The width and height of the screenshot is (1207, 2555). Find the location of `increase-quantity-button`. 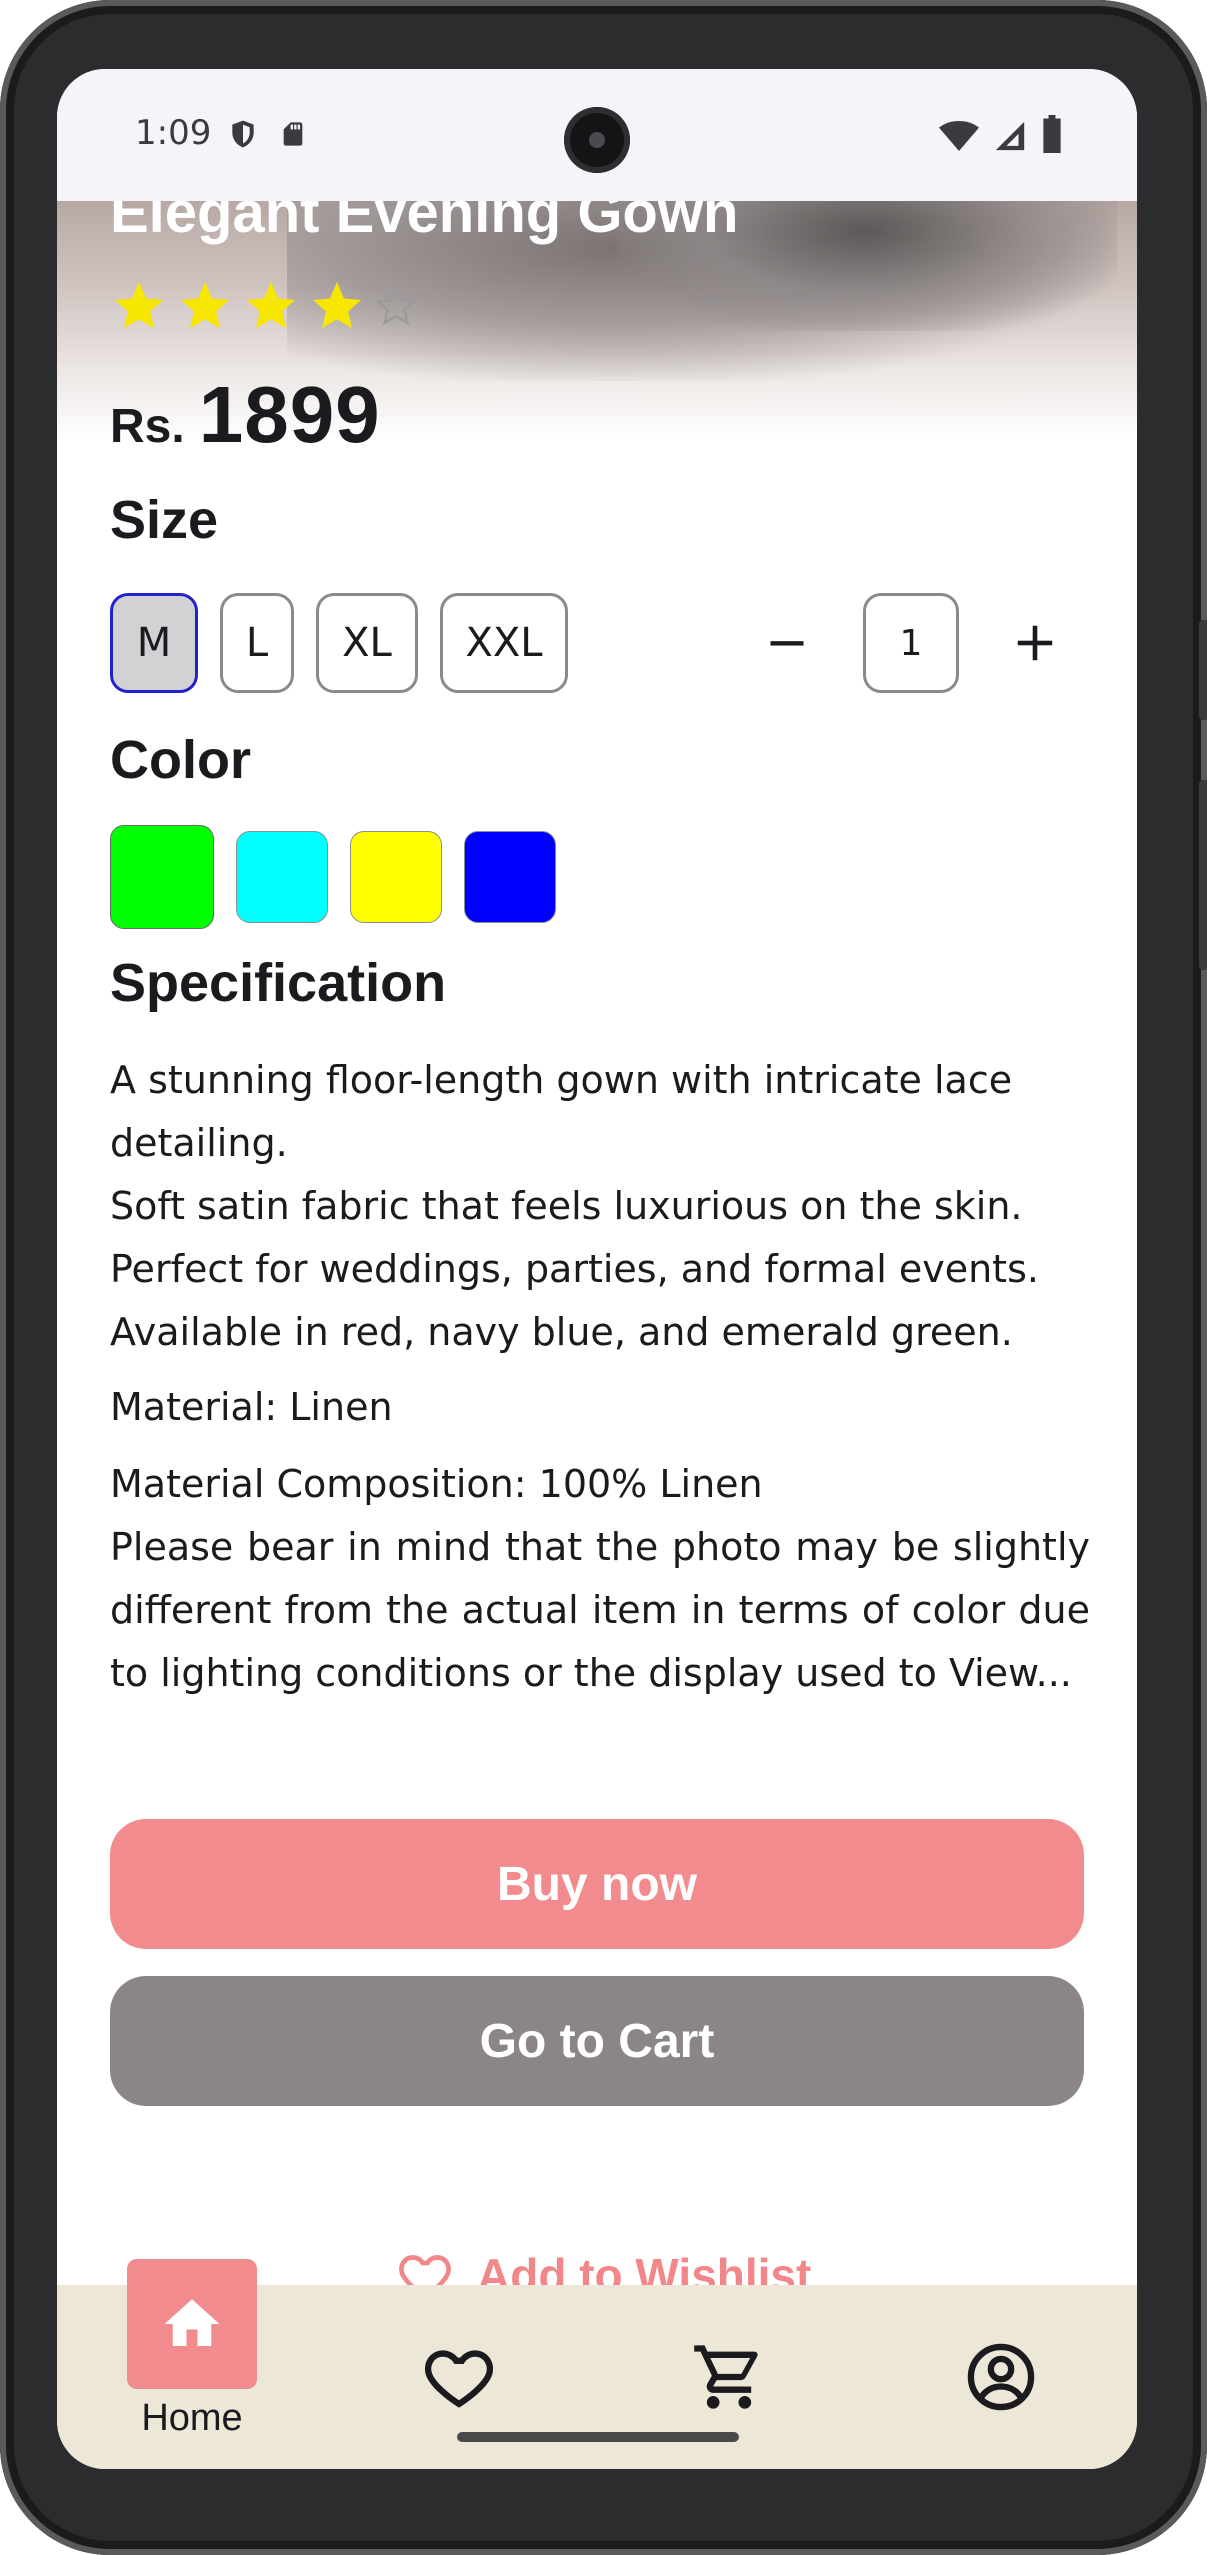

increase-quantity-button is located at coordinates (1035, 643).